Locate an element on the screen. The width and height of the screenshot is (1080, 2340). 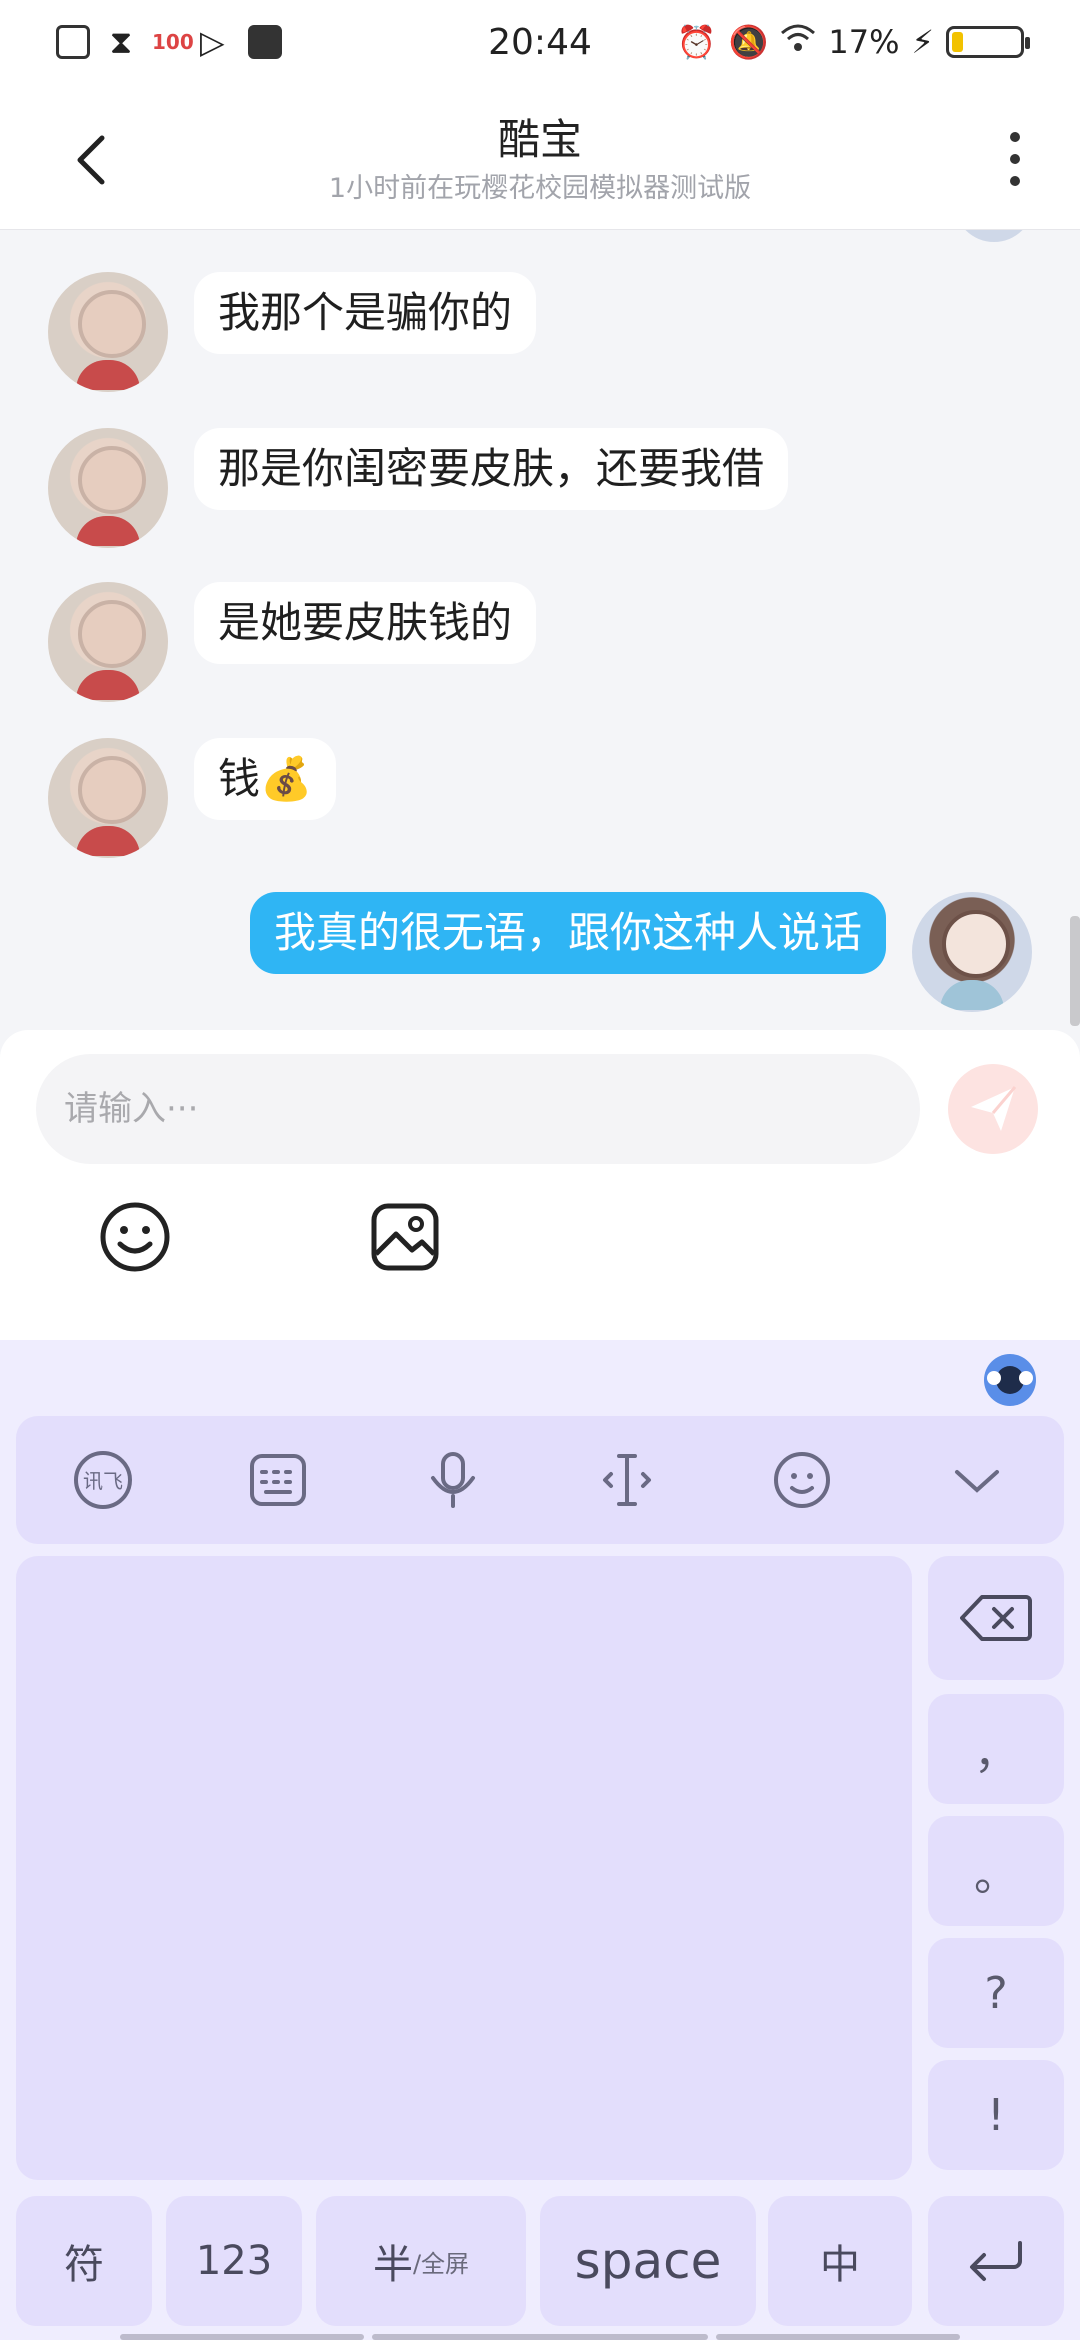
message-bubble: 那是你闺密要皮肤，还要我借 is located at coordinates (491, 469).